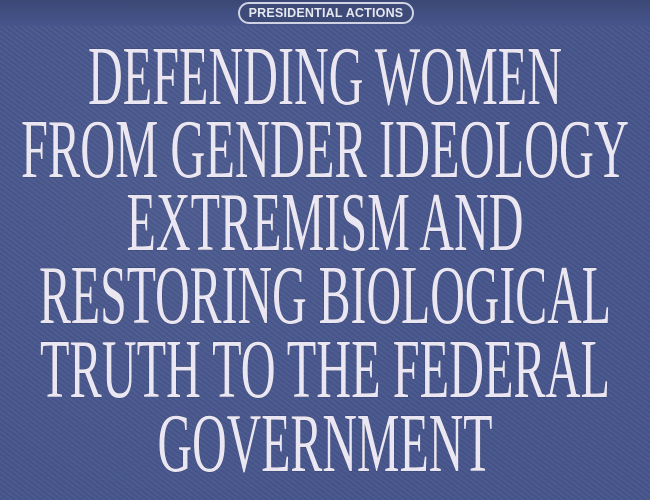  Describe the element at coordinates (325, 443) in the screenshot. I see `title-line: GOVERNMENT` at that location.